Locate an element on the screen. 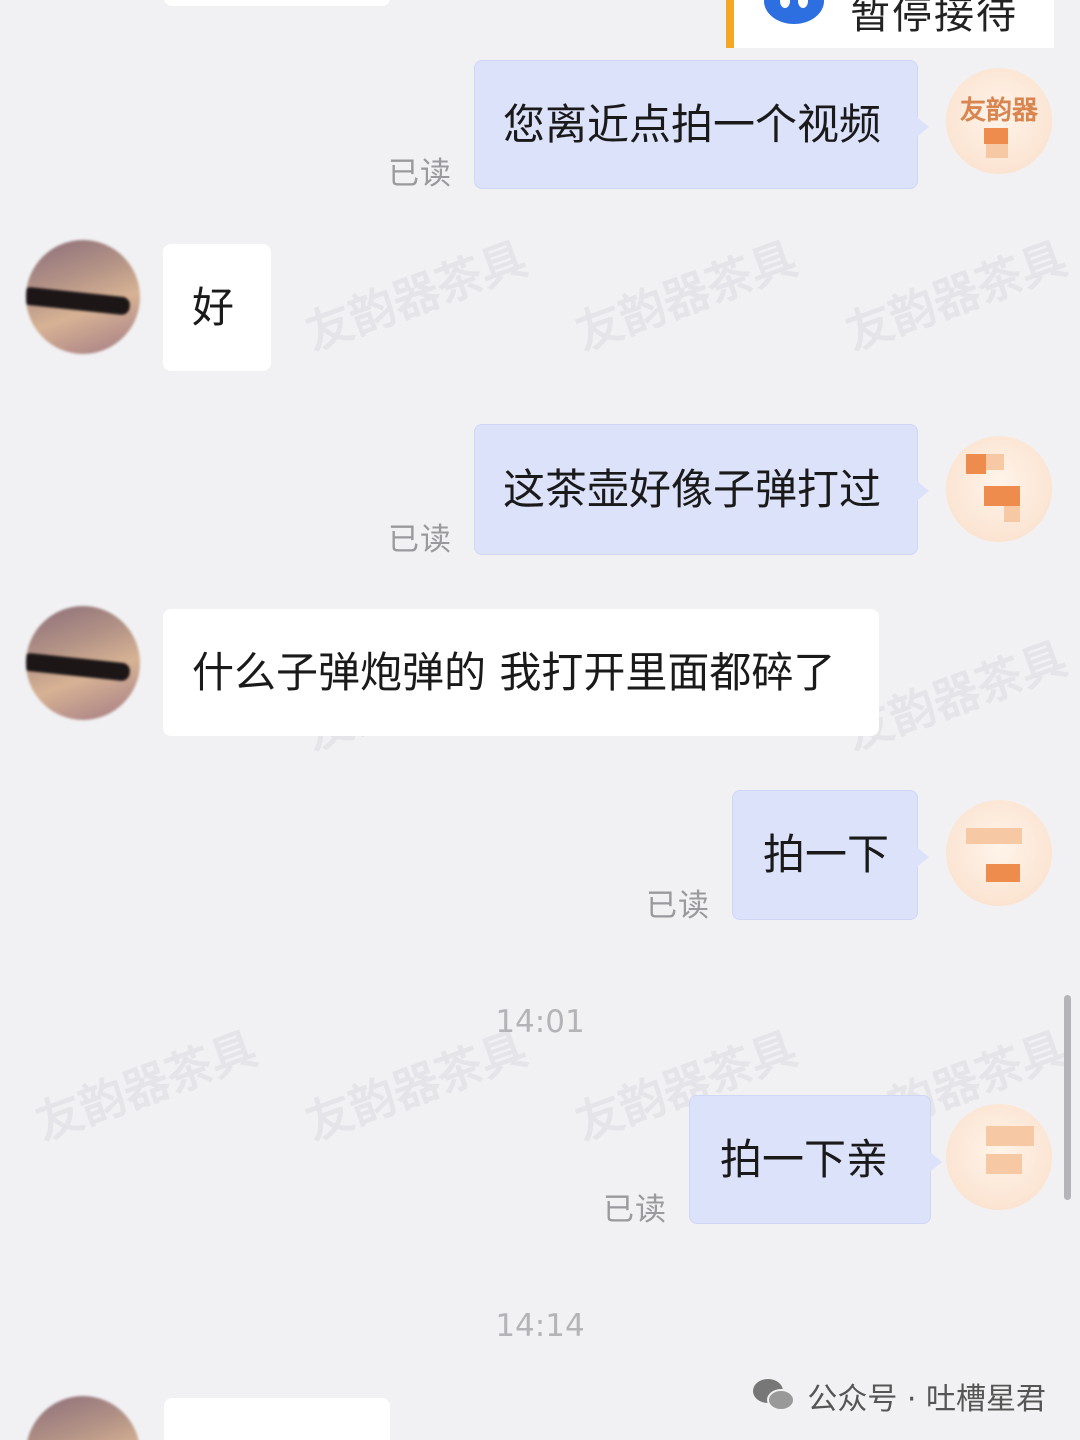  robot-icon is located at coordinates (794, 12).